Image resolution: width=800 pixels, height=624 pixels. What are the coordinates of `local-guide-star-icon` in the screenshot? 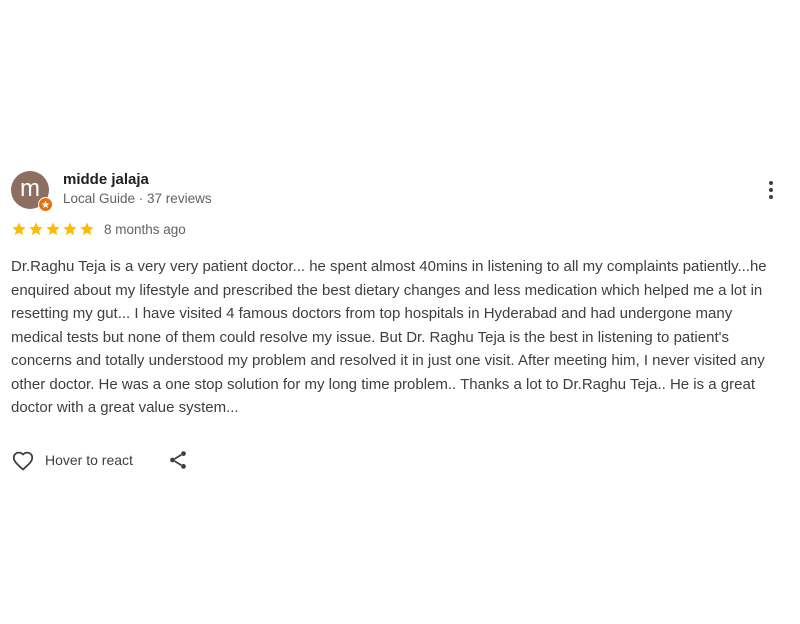 It's located at (45, 204).